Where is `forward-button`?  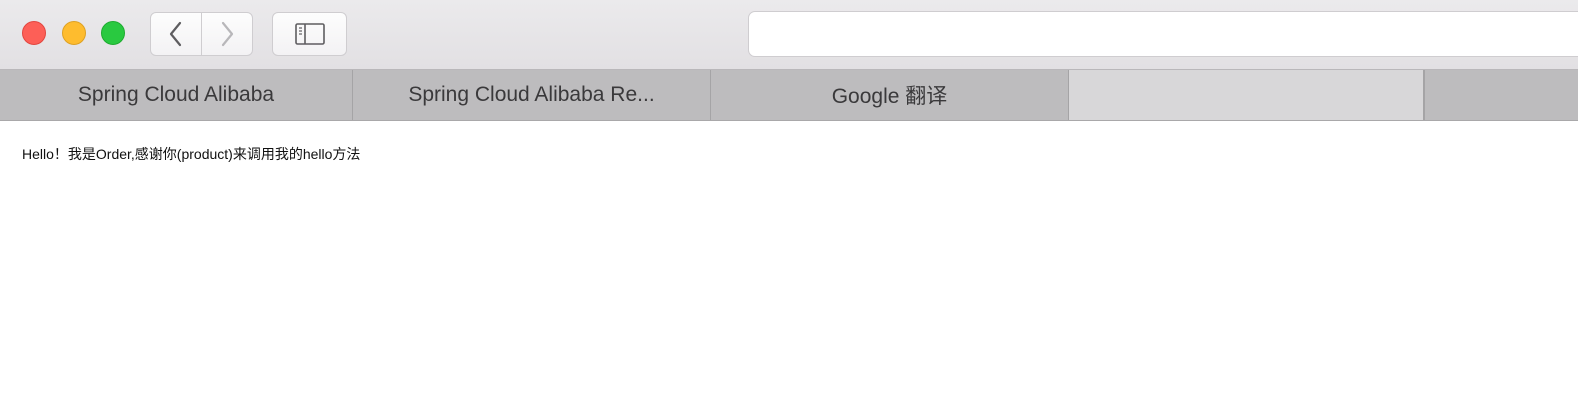
forward-button is located at coordinates (226, 34).